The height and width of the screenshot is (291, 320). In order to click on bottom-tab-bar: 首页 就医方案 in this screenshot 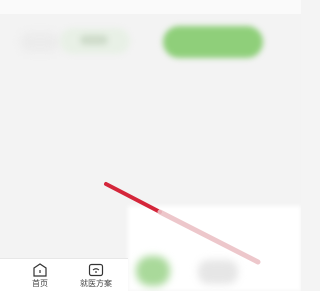, I will do `click(64, 274)`.